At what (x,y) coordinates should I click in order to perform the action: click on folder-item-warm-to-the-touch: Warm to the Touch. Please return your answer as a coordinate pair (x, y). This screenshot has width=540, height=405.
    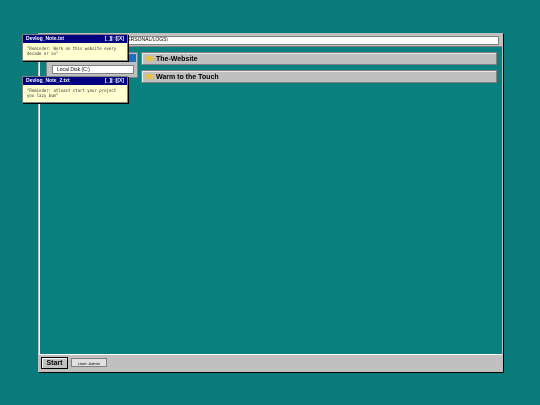
    Looking at the image, I should click on (319, 76).